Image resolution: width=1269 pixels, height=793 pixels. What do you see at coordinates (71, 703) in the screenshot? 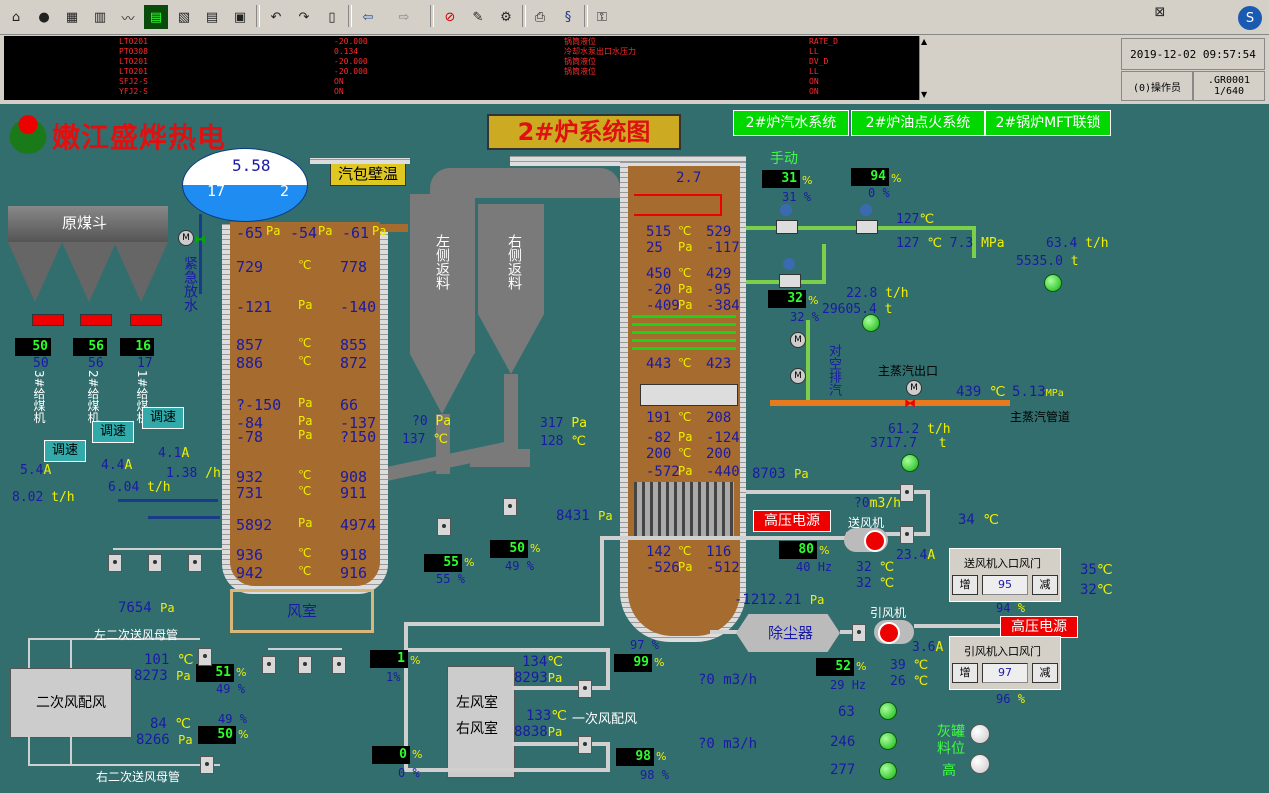
I see `secondary-air-box: 二次风配风` at bounding box center [71, 703].